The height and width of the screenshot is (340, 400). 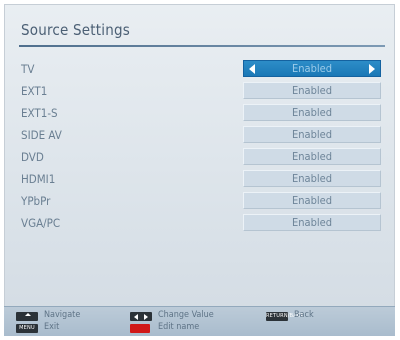 What do you see at coordinates (52, 327) in the screenshot?
I see `hint-label: Exit` at bounding box center [52, 327].